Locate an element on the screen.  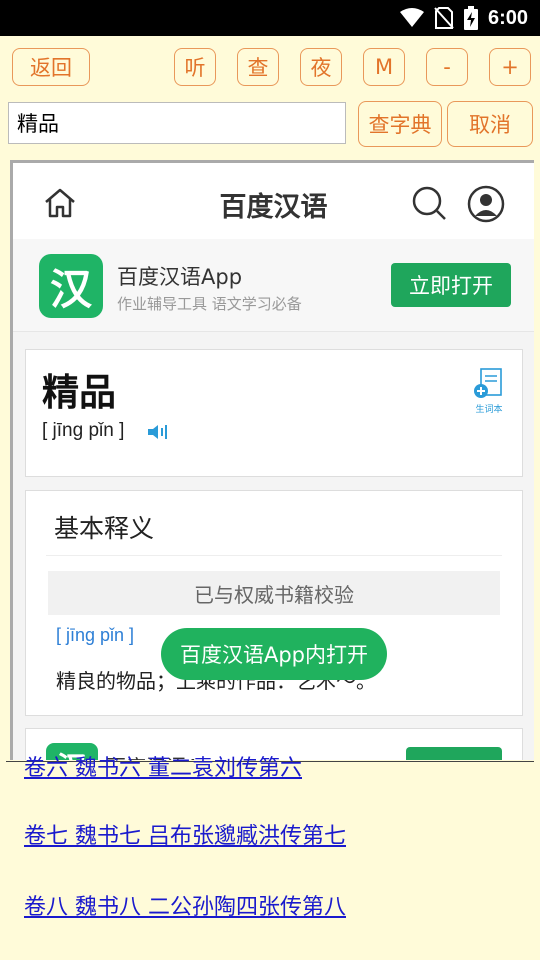
battery-charging-icon is located at coordinates (470, 18).